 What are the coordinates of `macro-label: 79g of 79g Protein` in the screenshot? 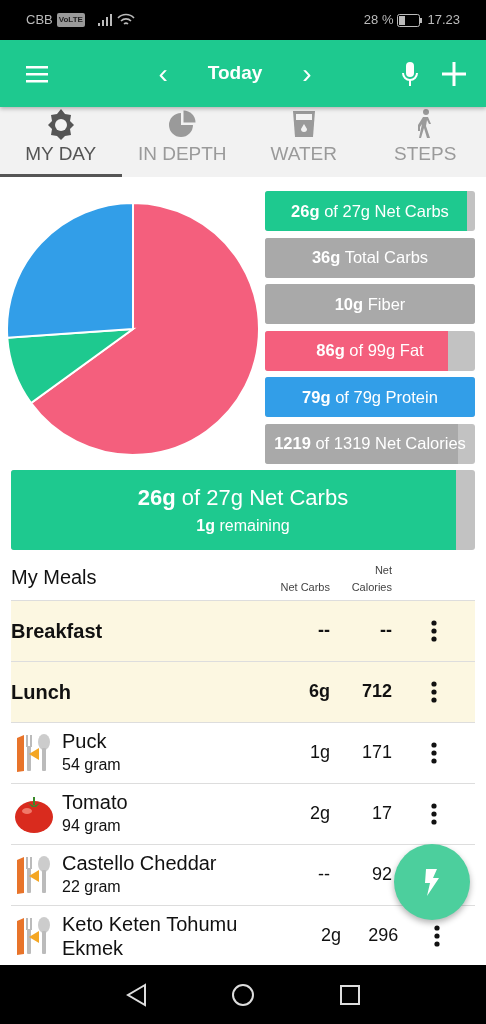 It's located at (370, 397).